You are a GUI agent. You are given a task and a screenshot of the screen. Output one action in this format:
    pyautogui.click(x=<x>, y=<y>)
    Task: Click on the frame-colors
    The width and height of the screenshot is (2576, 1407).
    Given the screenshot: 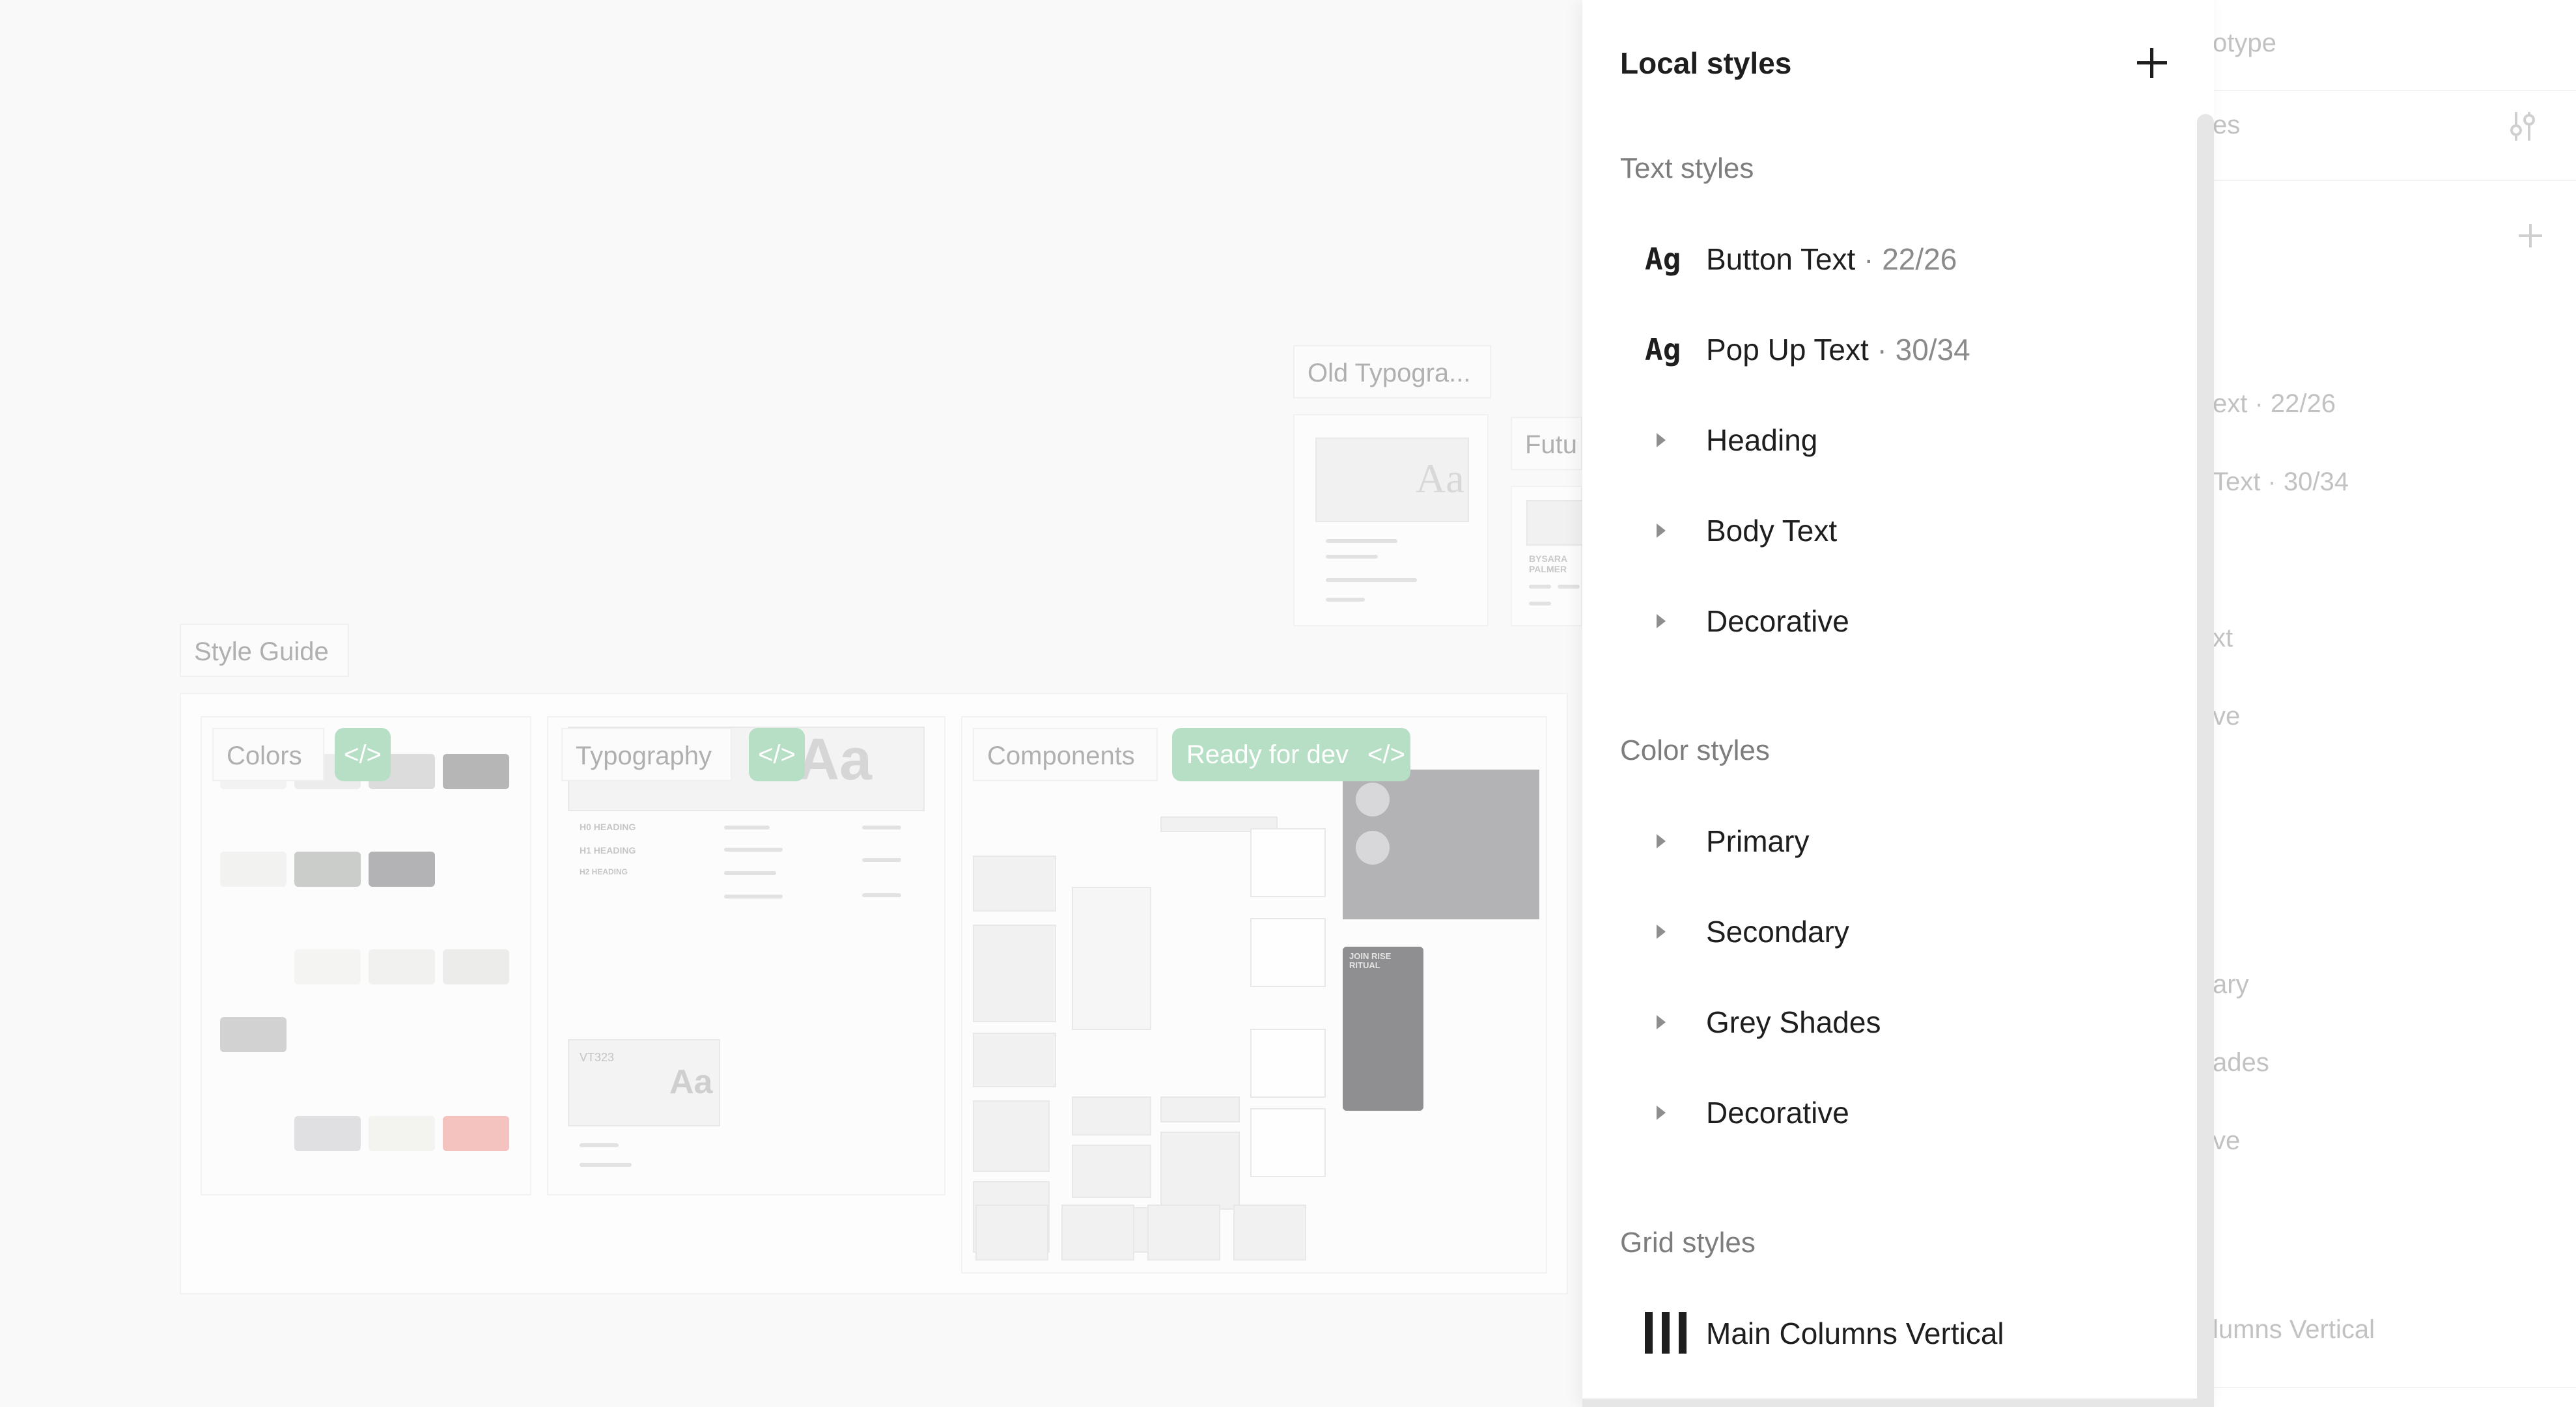 What is the action you would take?
    pyautogui.click(x=366, y=955)
    